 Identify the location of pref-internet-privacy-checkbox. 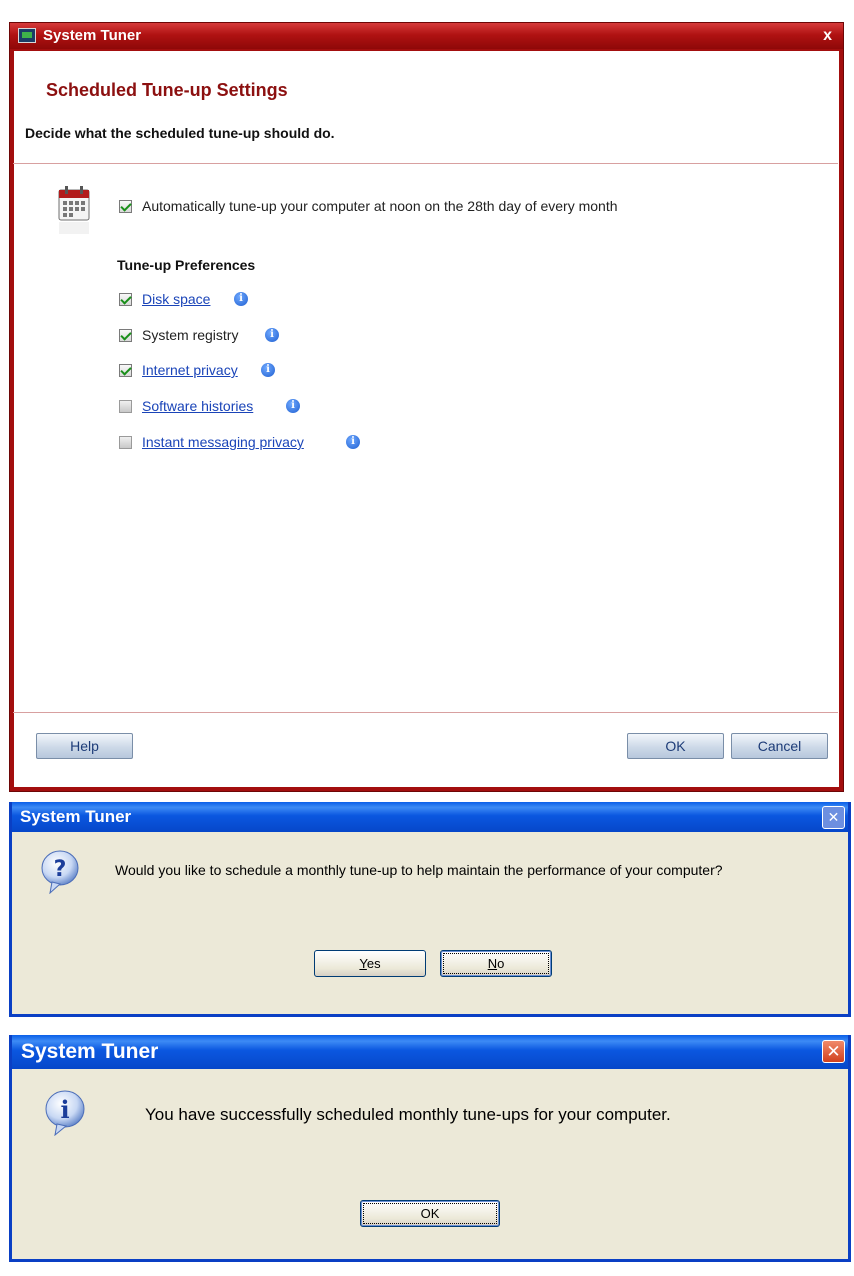
(125, 370).